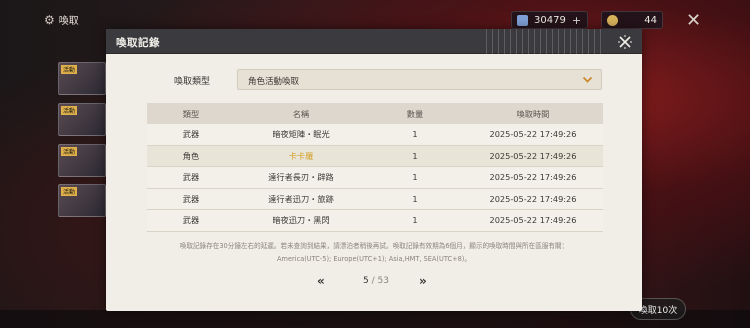  Describe the element at coordinates (375, 156) in the screenshot. I see `table-row: 角色 卡卡羅 1 2025-05-22 17:49:26` at that location.